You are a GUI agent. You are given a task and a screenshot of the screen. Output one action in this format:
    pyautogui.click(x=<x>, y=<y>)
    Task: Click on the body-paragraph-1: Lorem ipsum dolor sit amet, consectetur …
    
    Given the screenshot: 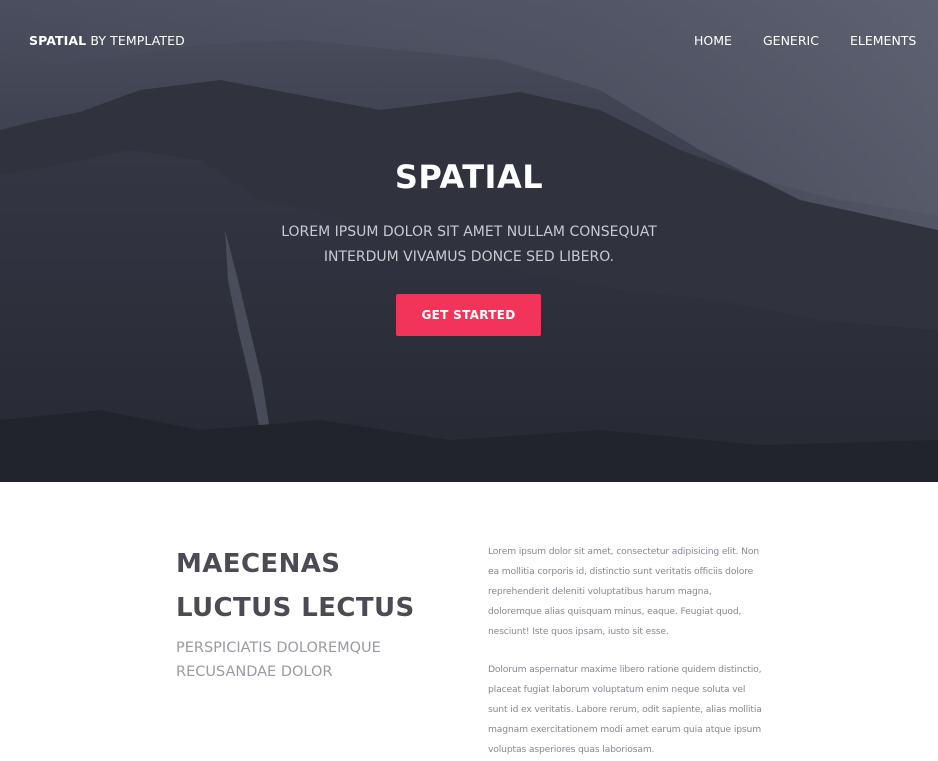 What is the action you would take?
    pyautogui.click(x=624, y=591)
    